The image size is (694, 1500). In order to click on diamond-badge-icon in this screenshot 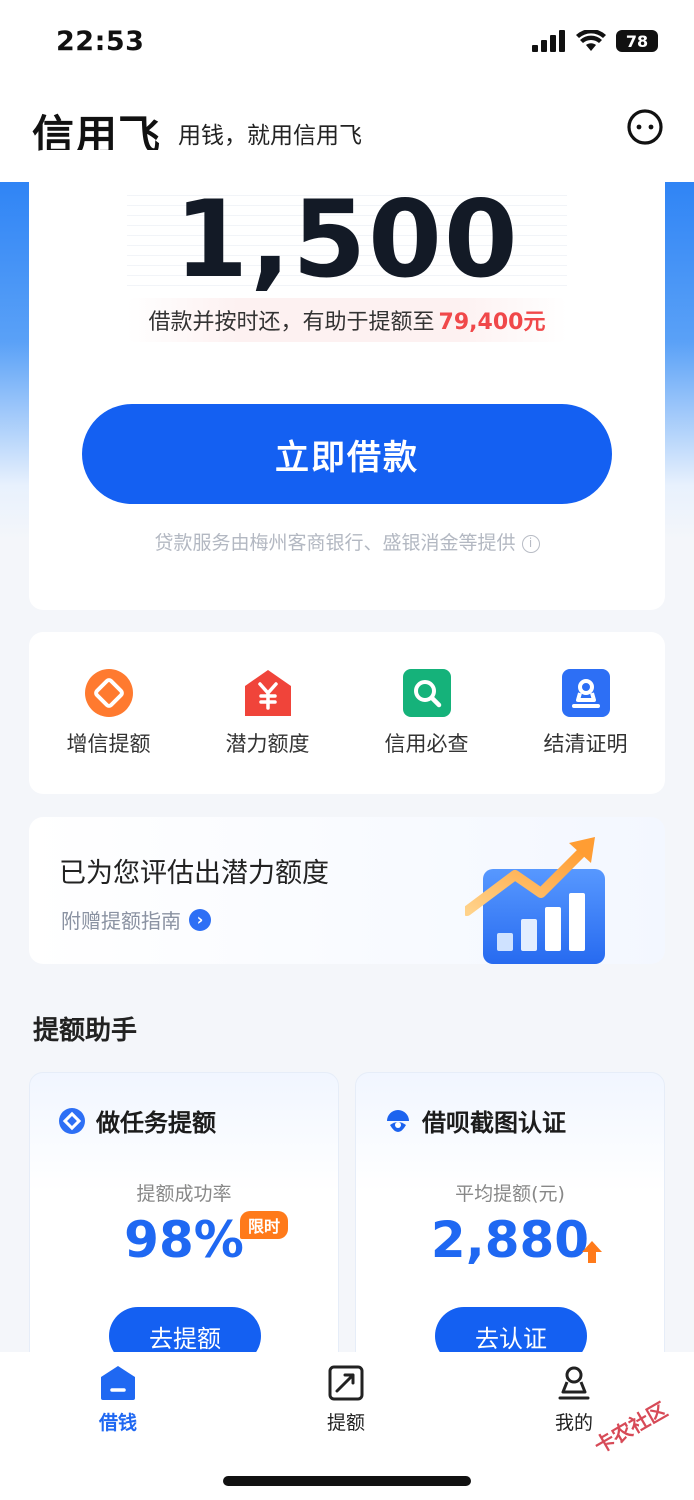, I will do `click(108, 693)`.